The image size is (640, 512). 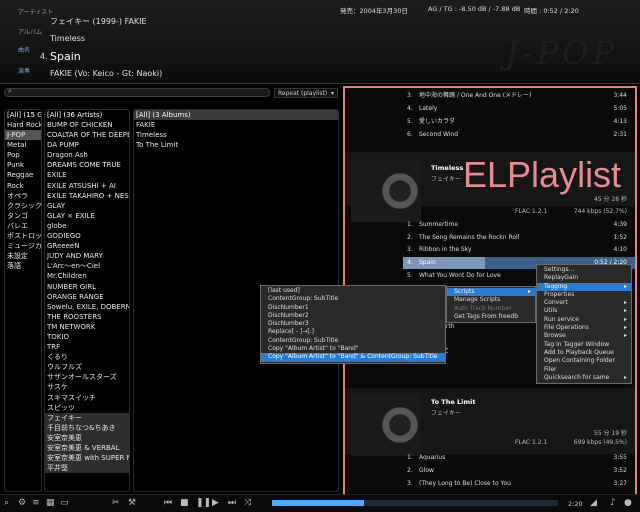 What do you see at coordinates (116, 503) in the screenshot?
I see `tools-icon: ✂` at bounding box center [116, 503].